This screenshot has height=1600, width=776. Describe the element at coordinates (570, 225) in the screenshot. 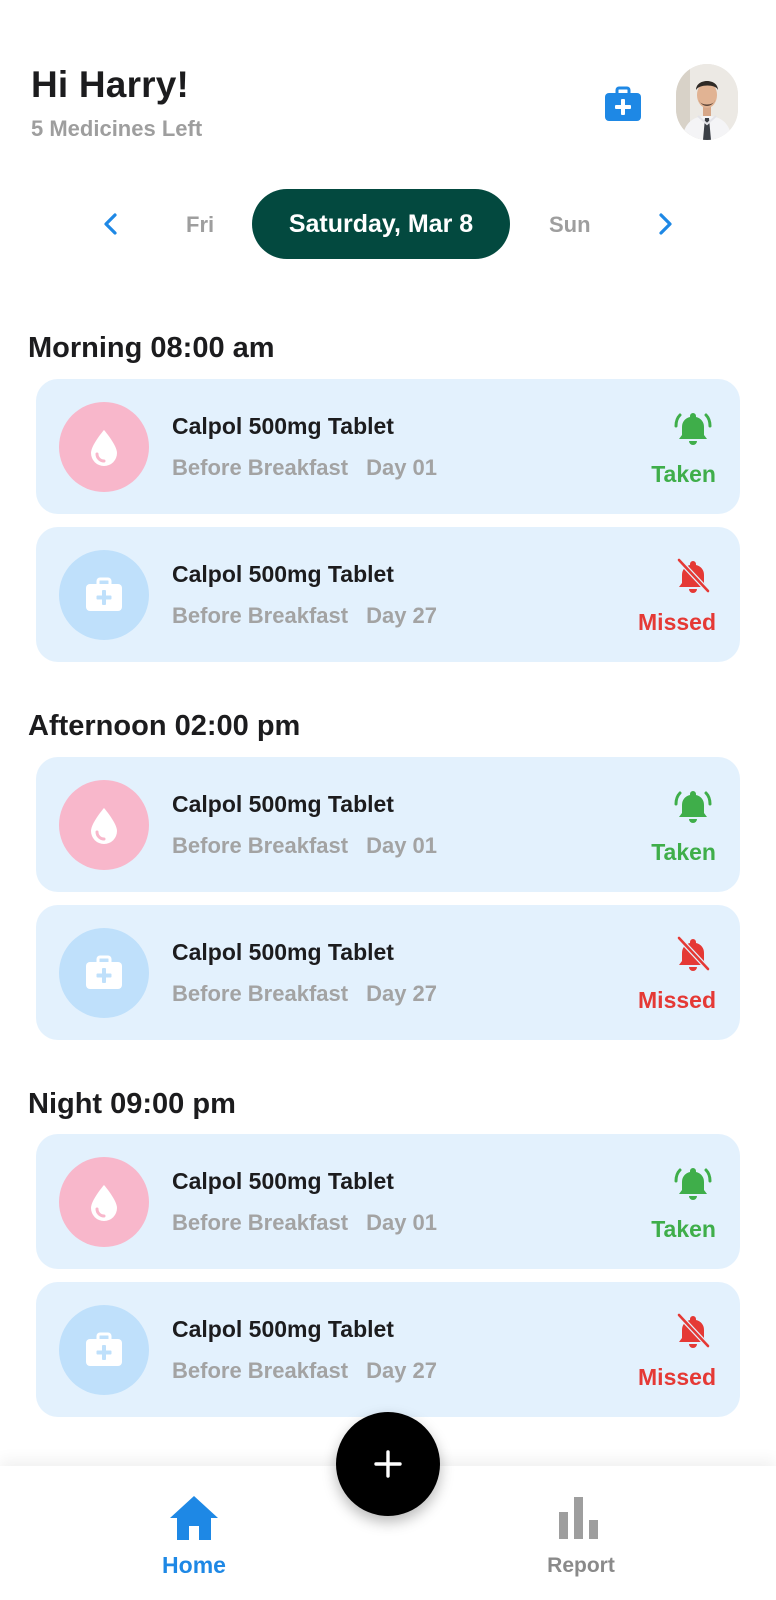

I see `next-day: Sun` at that location.